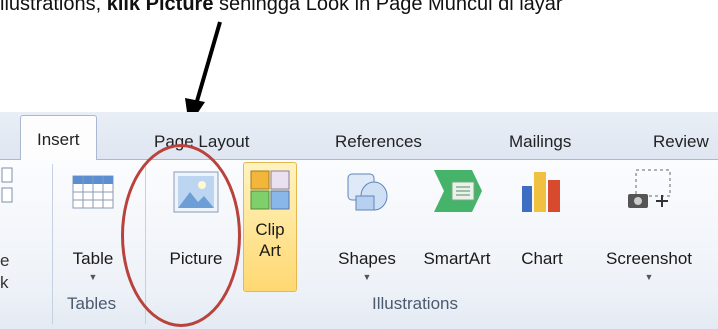  Describe the element at coordinates (681, 142) in the screenshot. I see `tab-review: Review` at that location.